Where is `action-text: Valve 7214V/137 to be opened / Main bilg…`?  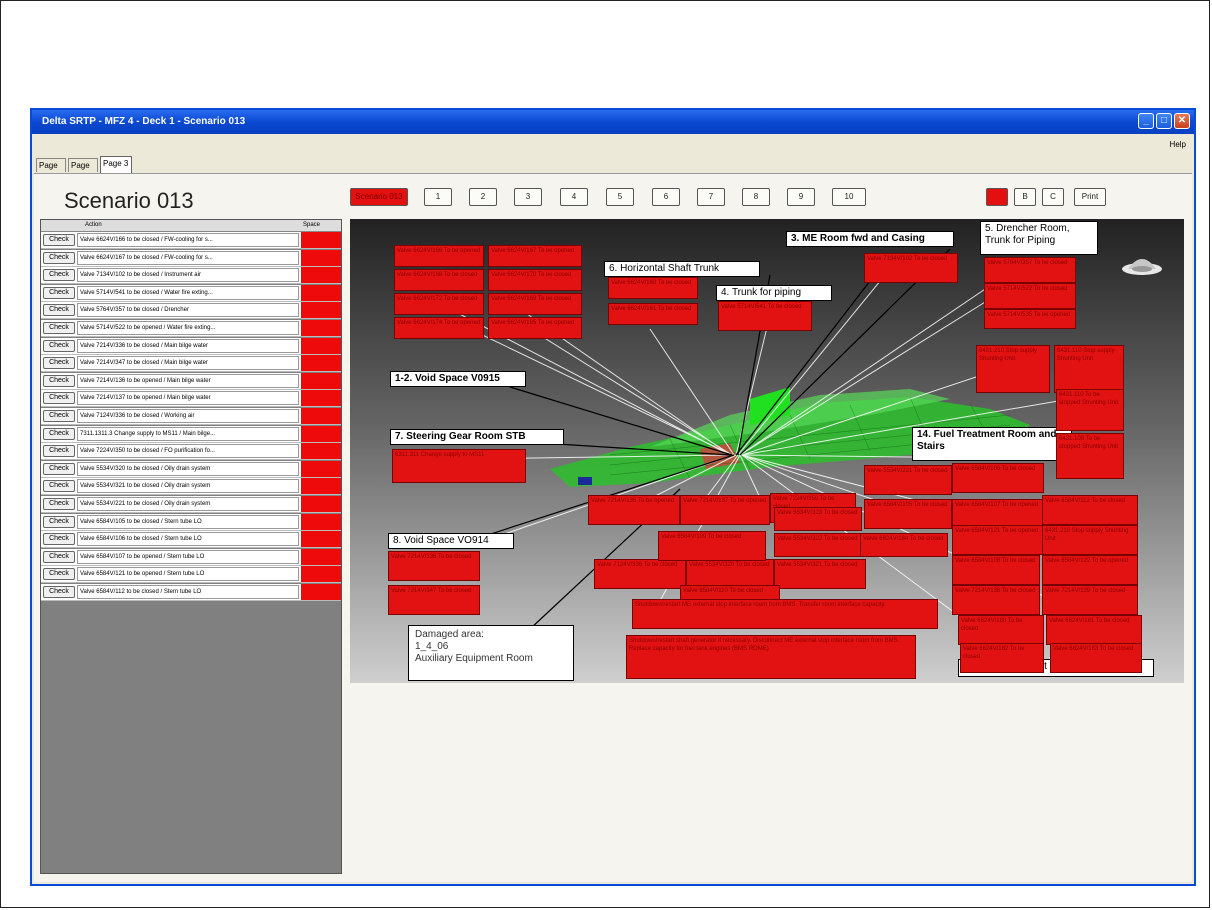 action-text: Valve 7214V/137 to be opened / Main bilg… is located at coordinates (188, 398).